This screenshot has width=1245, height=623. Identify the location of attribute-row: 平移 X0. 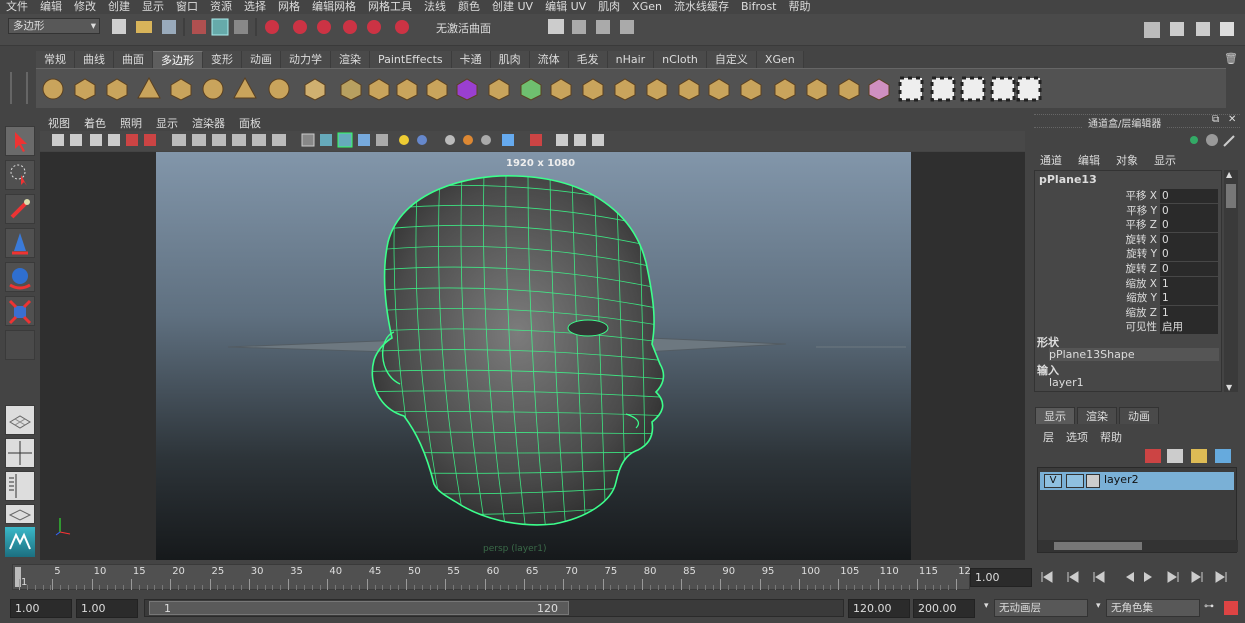
(1135, 196).